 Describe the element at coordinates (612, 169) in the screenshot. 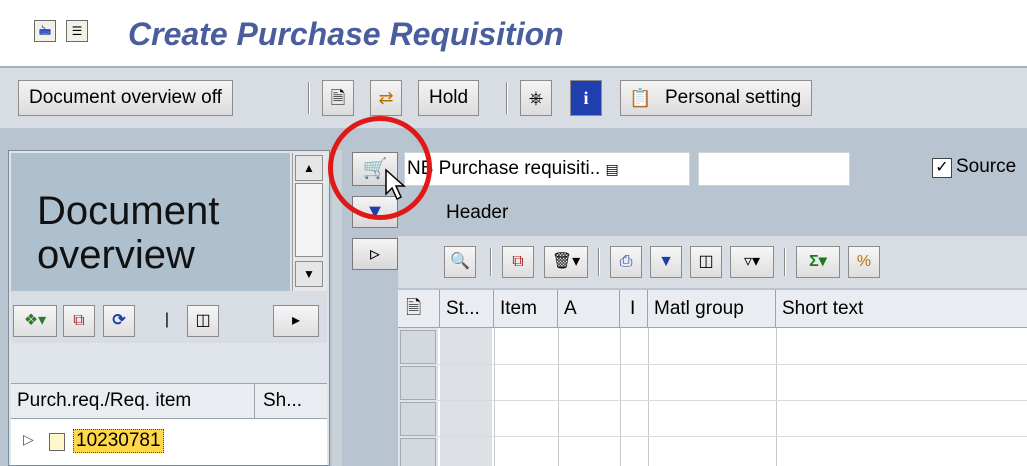

I see `document-type-help-icon: ▤` at that location.